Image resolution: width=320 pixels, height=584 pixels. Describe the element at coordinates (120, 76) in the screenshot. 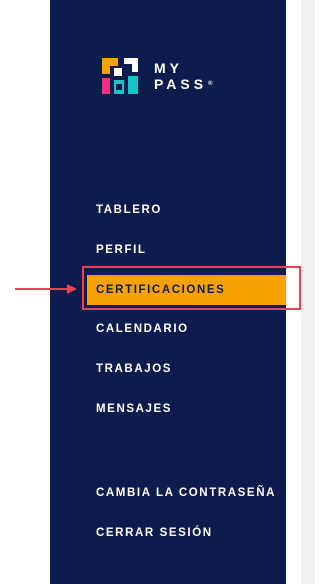

I see `mypass-logo-icon` at that location.